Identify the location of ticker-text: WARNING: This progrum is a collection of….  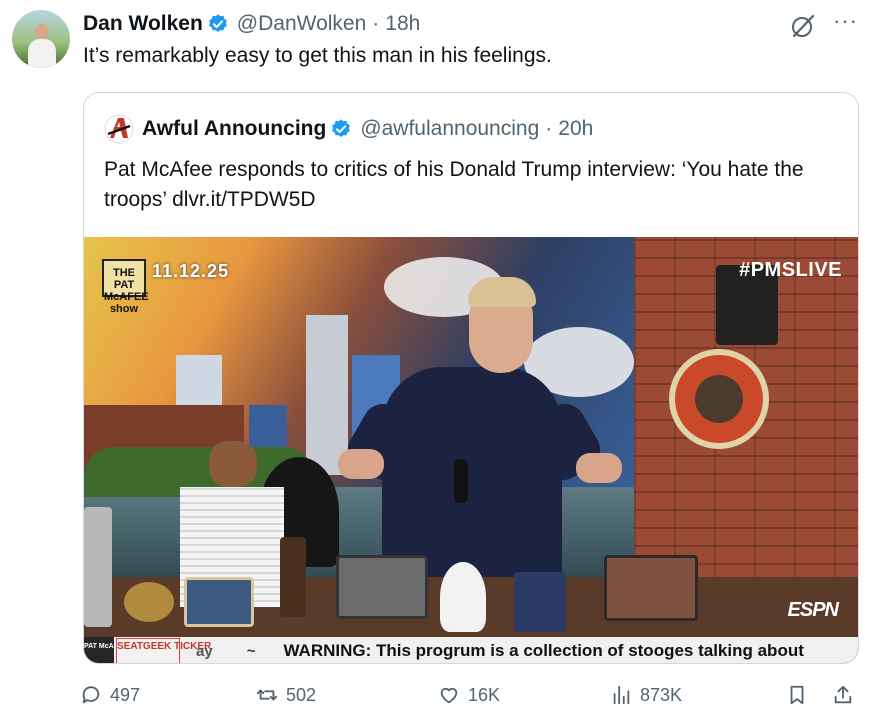
(543, 650).